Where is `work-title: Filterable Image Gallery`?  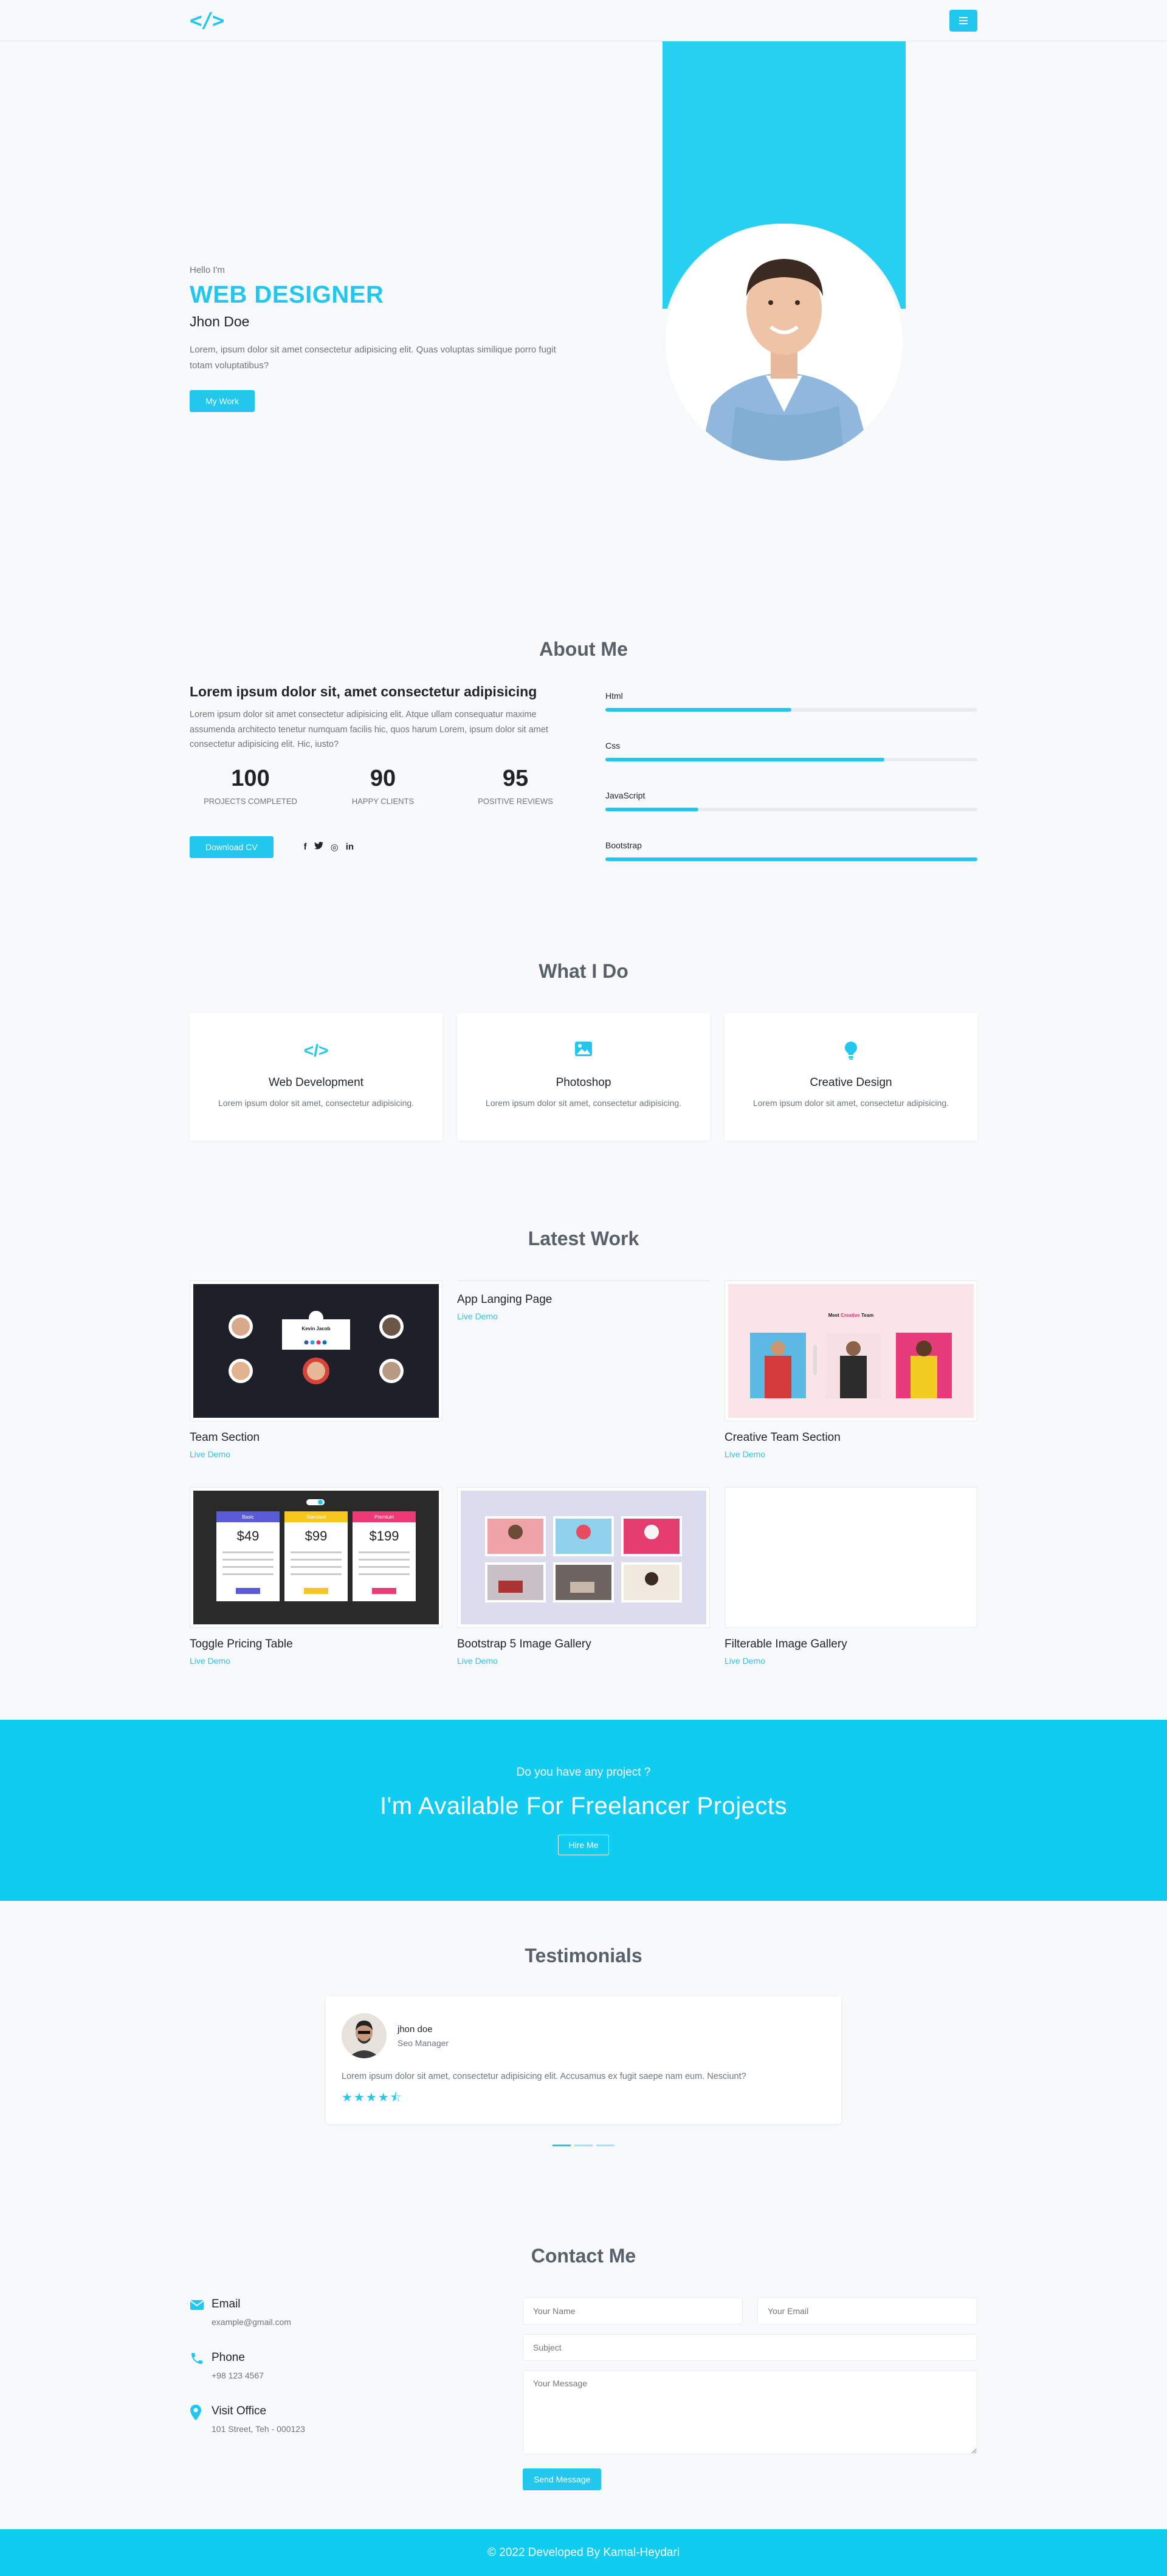 work-title: Filterable Image Gallery is located at coordinates (786, 1644).